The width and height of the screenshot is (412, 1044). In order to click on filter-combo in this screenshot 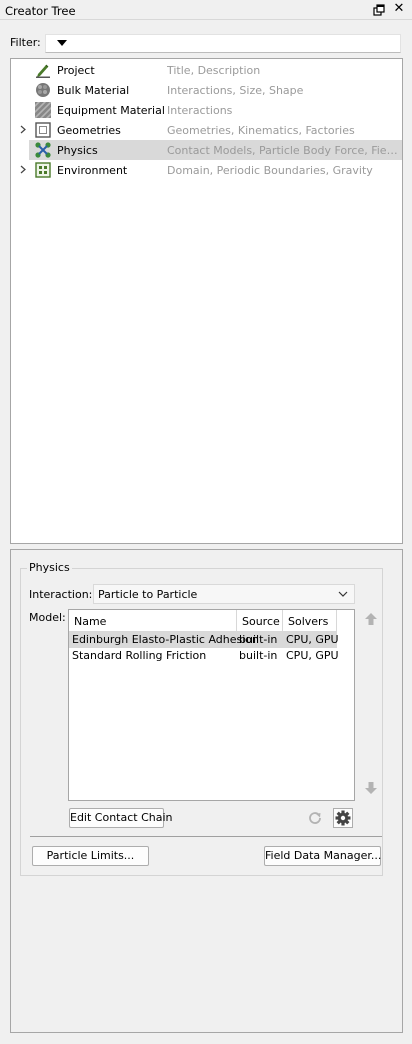, I will do `click(223, 43)`.